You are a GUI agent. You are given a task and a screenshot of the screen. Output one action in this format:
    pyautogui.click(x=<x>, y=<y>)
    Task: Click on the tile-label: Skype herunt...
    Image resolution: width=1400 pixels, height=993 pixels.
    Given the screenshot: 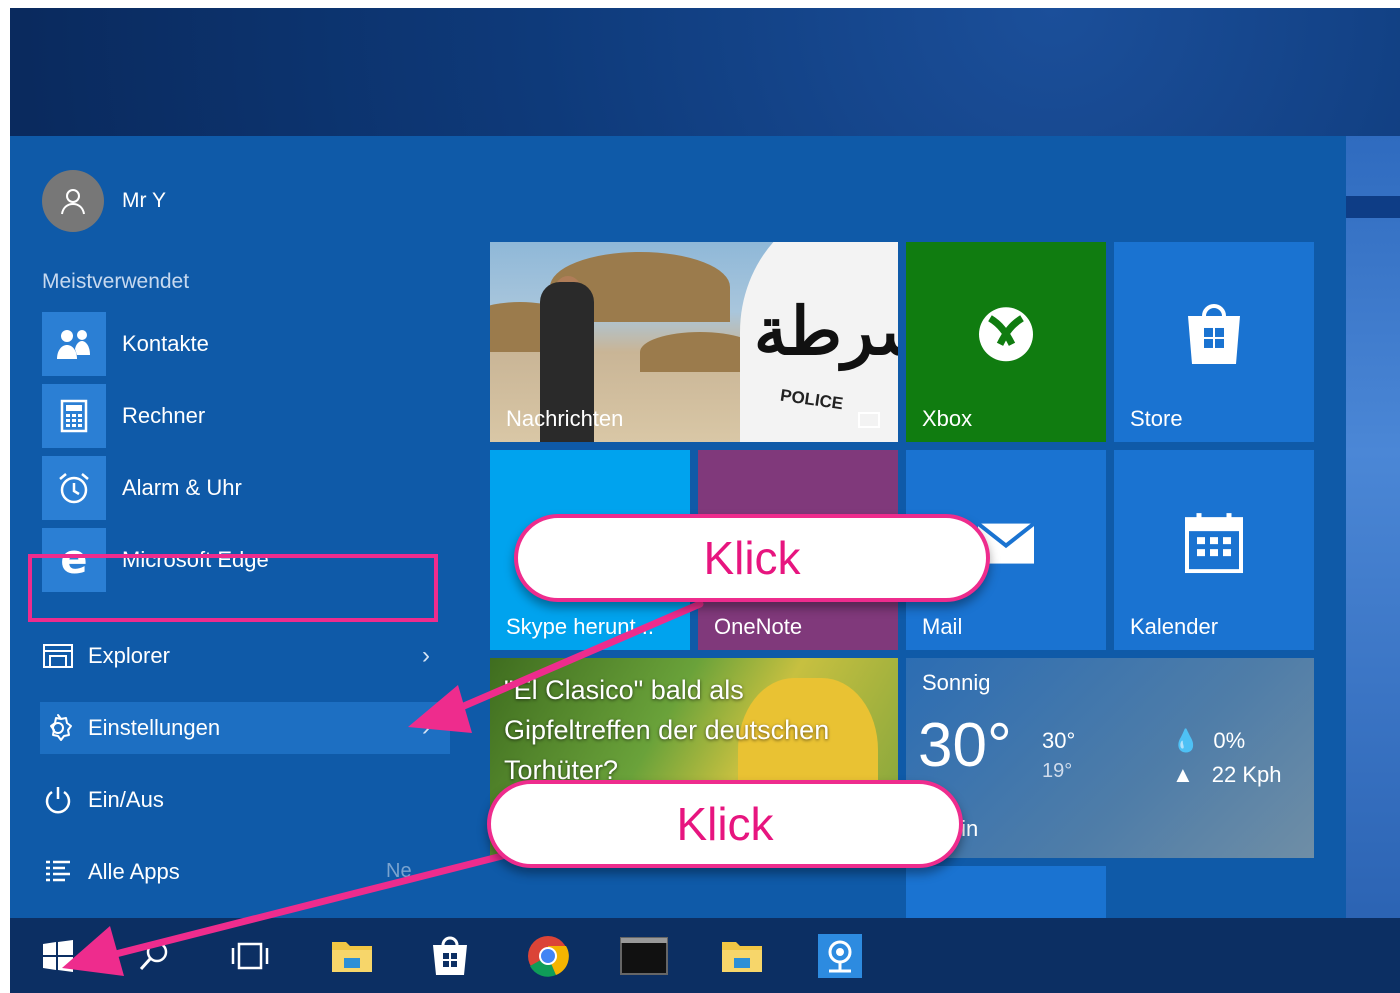 What is the action you would take?
    pyautogui.click(x=580, y=626)
    